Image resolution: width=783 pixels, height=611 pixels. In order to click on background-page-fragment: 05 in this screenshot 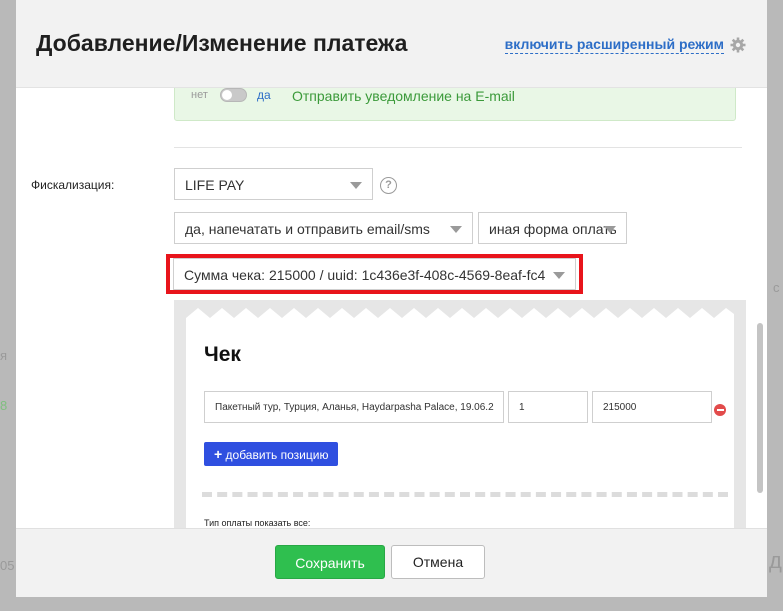, I will do `click(7, 565)`.